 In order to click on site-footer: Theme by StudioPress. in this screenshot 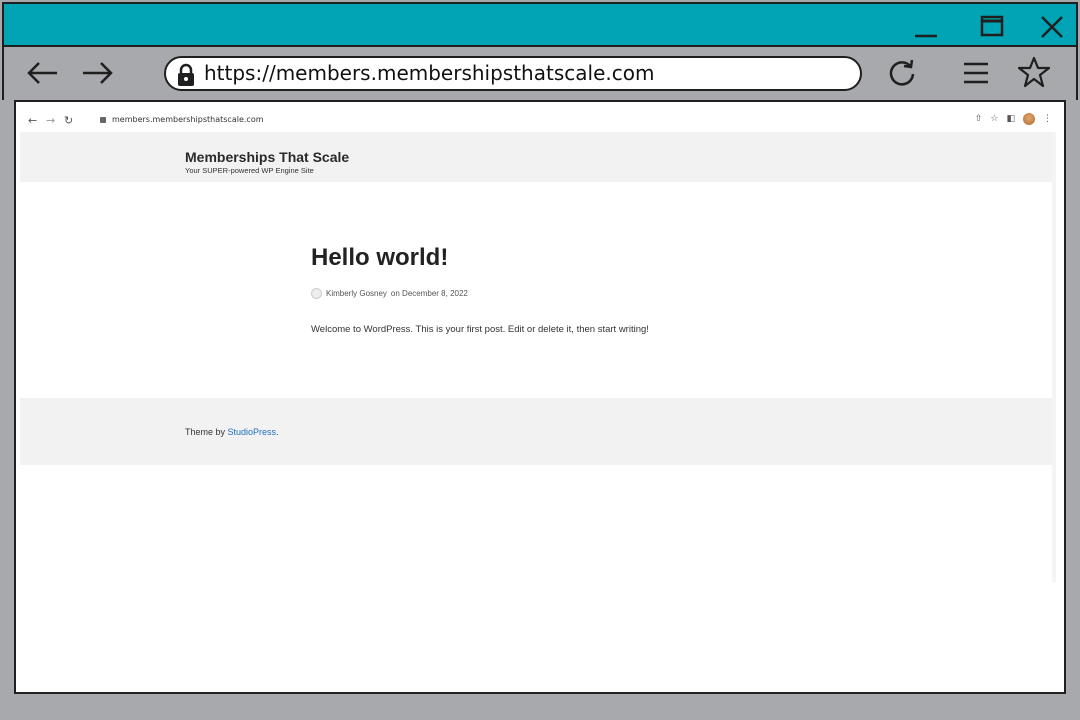, I will do `click(536, 431)`.